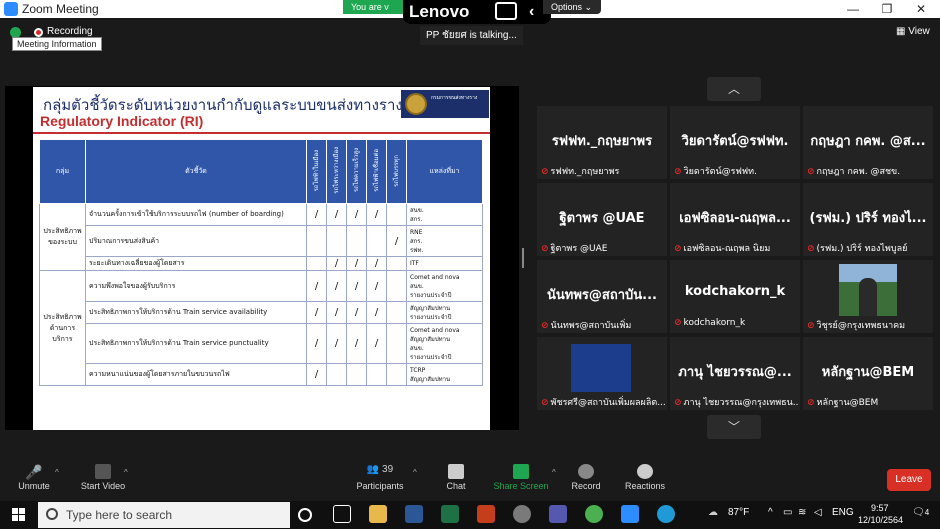  I want to click on view-options-button: Options ⌄, so click(572, 7).